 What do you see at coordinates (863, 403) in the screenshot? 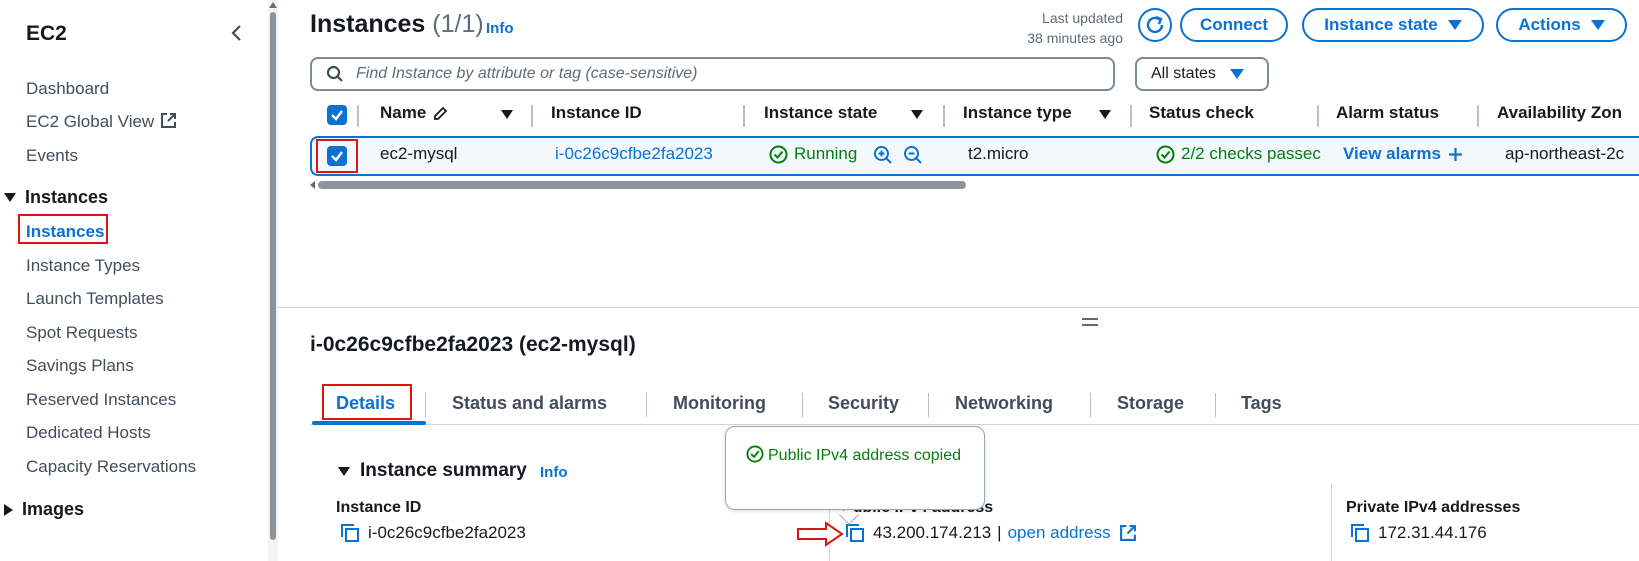
I see `tab-security: Security` at bounding box center [863, 403].